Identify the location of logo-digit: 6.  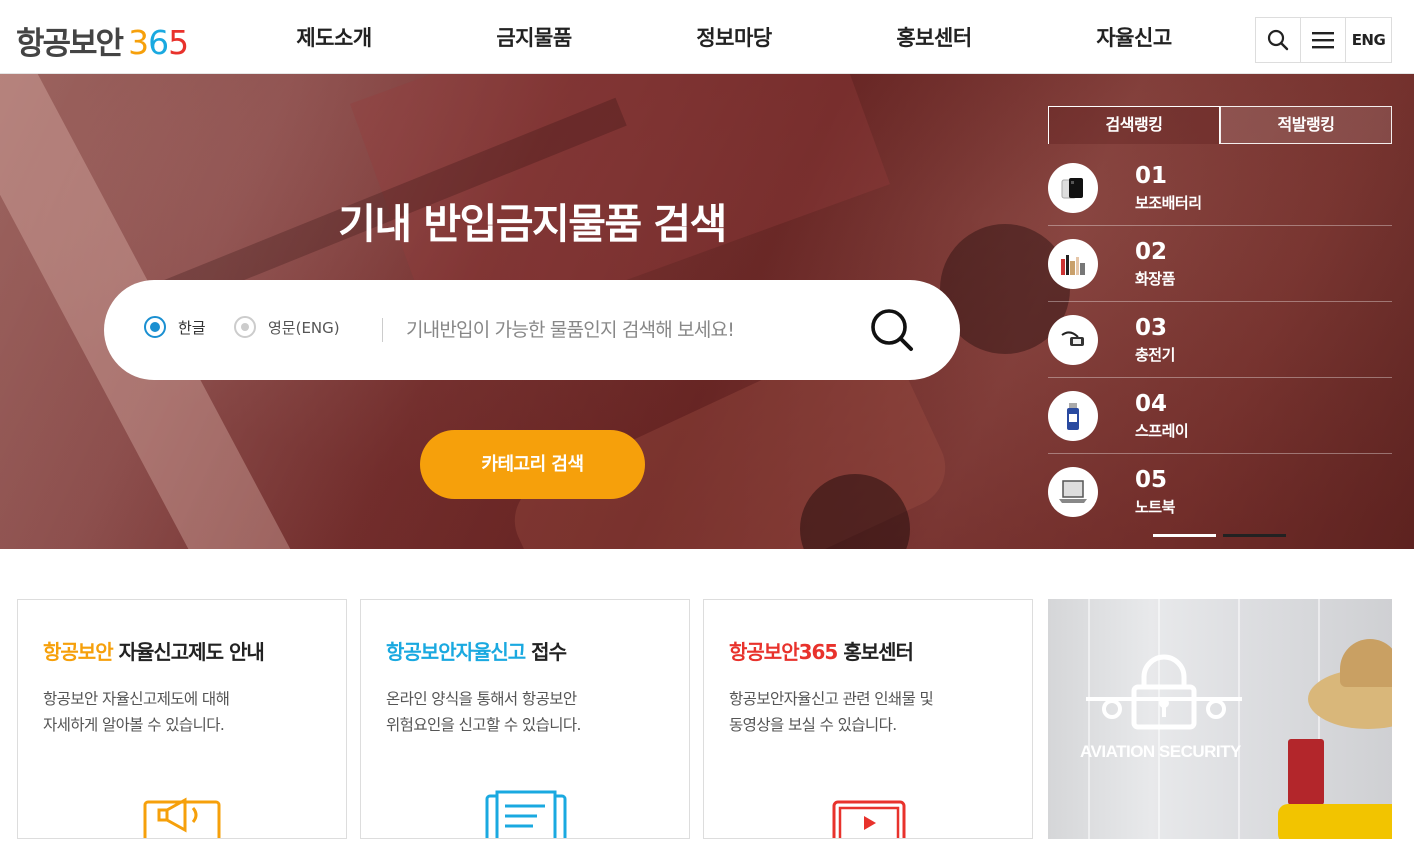
(158, 42).